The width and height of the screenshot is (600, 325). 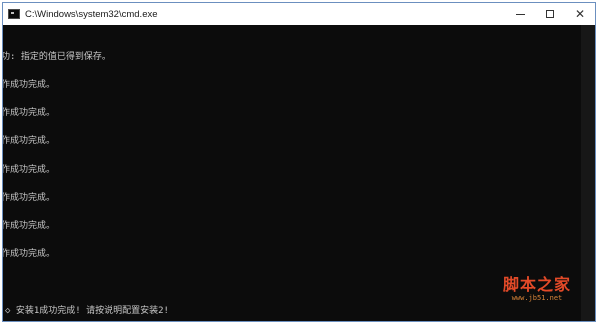 I want to click on title-bar: C:\Windows\system32\cmd.exe ✕, so click(x=299, y=14).